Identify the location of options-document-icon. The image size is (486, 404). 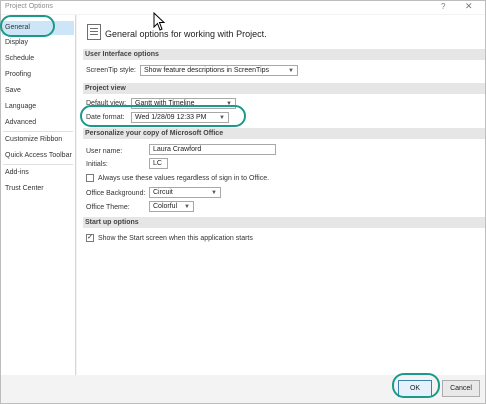
(94, 32).